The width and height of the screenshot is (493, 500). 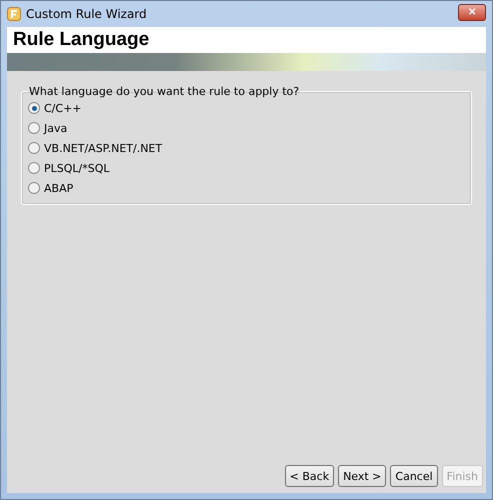 What do you see at coordinates (246, 188) in the screenshot?
I see `radio-option: ABAP` at bounding box center [246, 188].